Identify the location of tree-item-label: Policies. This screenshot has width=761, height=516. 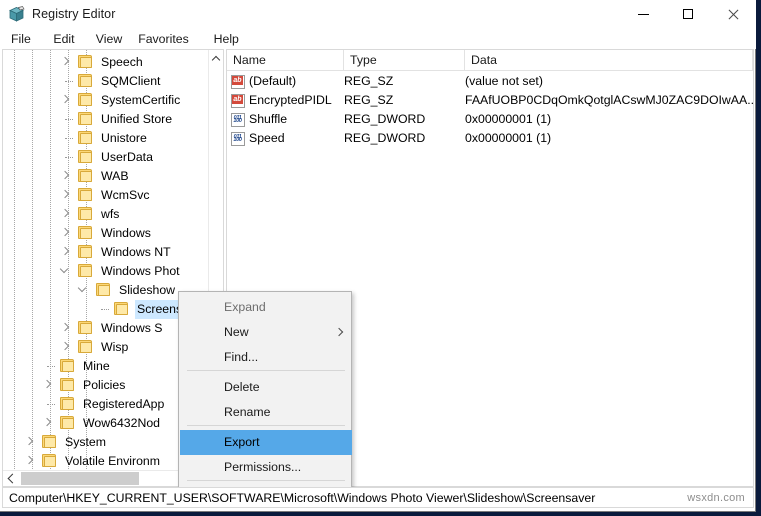
(104, 385).